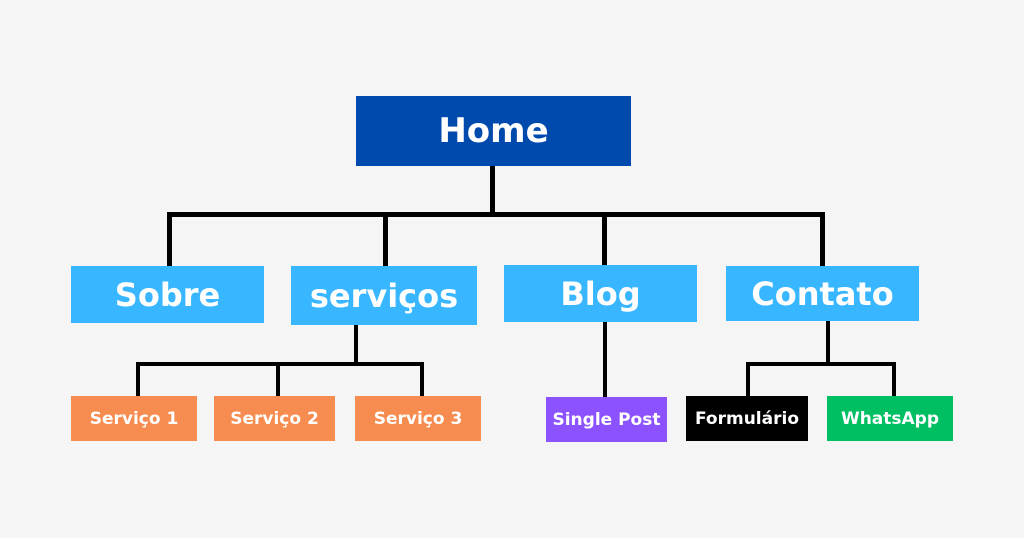 Image resolution: width=1024 pixels, height=538 pixels. I want to click on connector-home-stem, so click(492, 191).